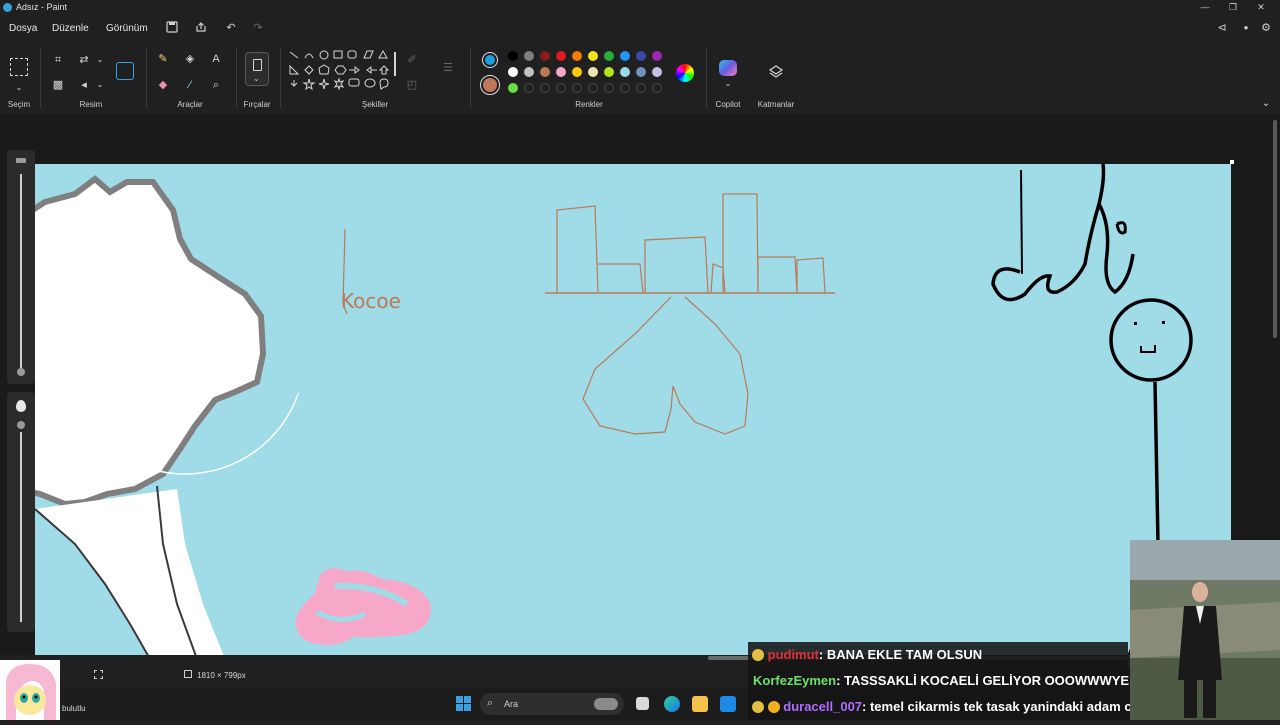 This screenshot has height=725, width=1280. What do you see at coordinates (84, 60) in the screenshot?
I see `resize-icon: ⇄` at bounding box center [84, 60].